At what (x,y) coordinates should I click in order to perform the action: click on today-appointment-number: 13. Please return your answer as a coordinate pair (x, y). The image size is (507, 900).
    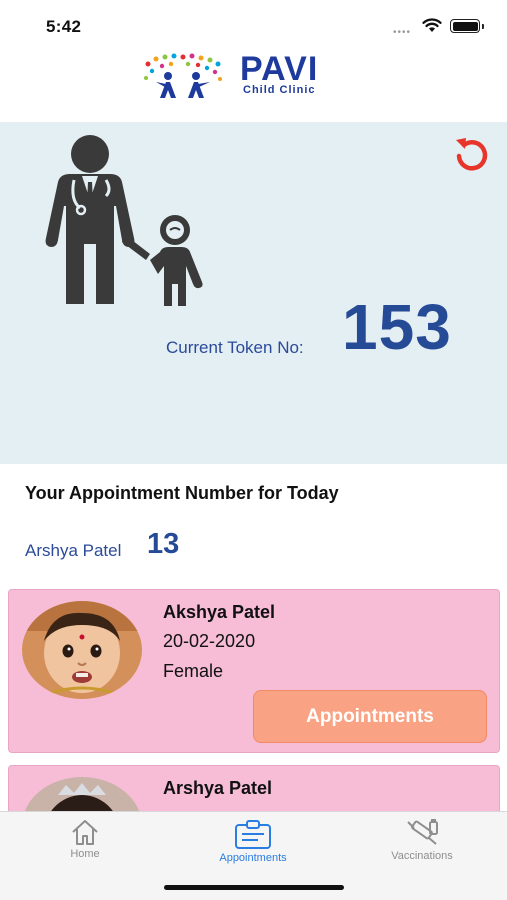
    Looking at the image, I should click on (163, 544).